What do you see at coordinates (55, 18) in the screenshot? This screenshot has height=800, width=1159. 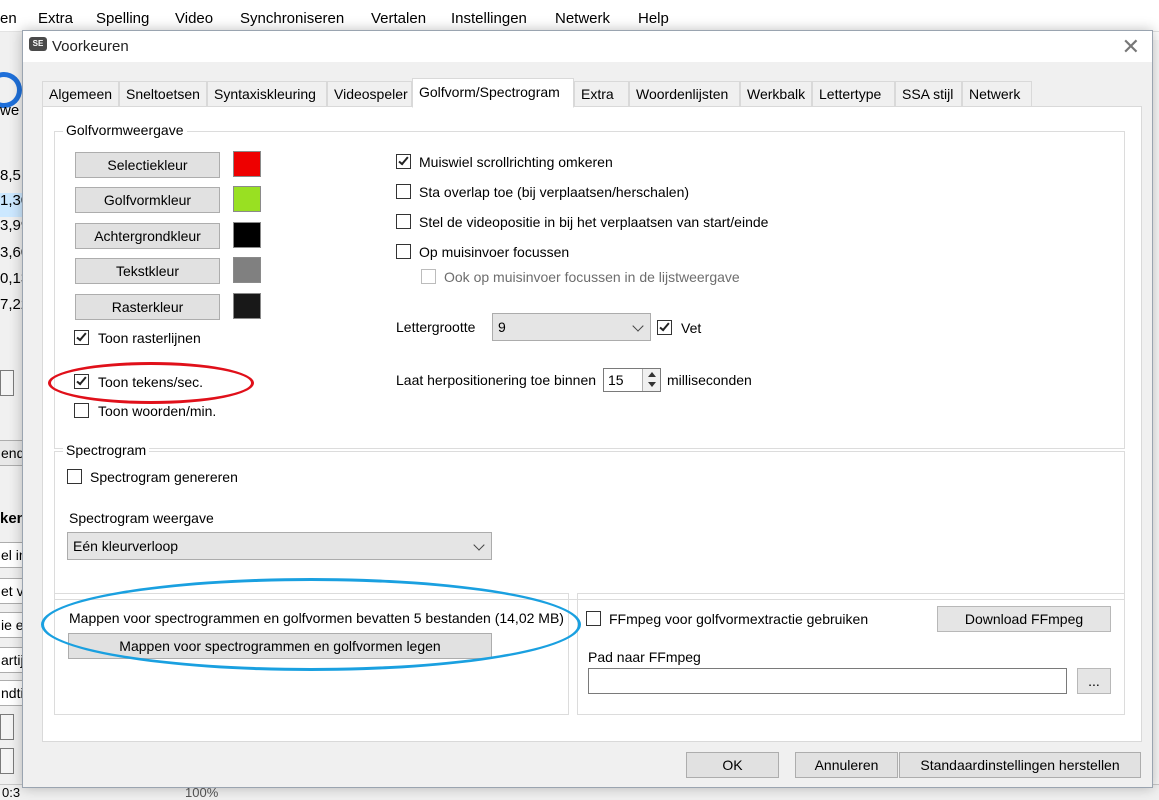 I see `menu-item-extra: Extra` at bounding box center [55, 18].